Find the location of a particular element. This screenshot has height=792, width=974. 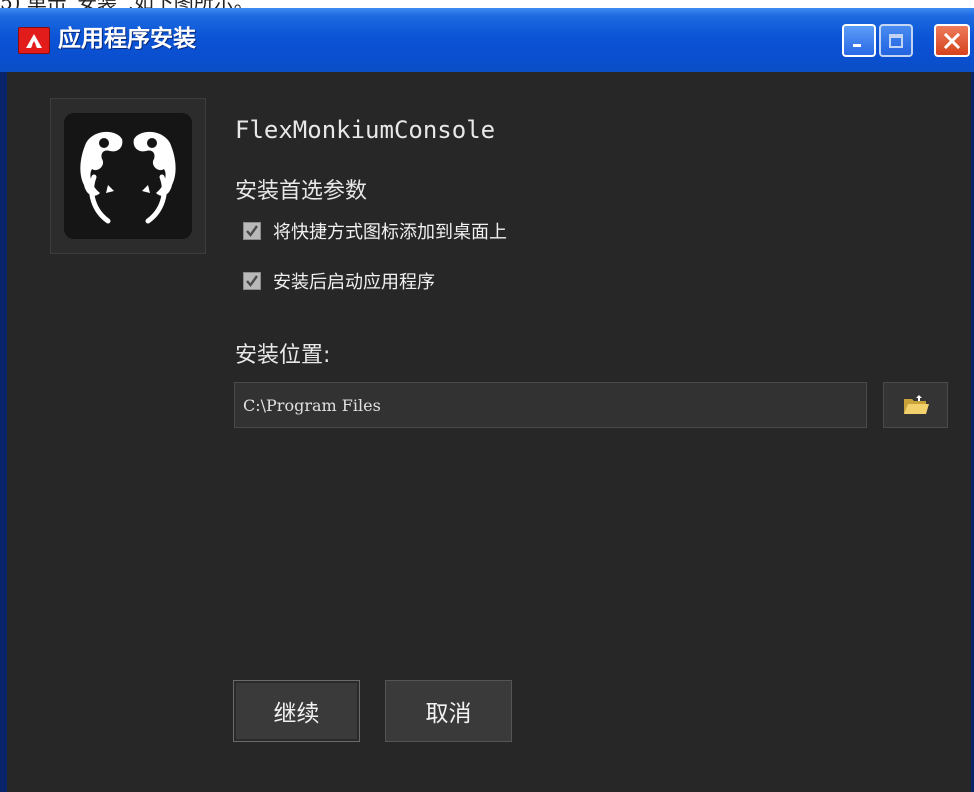

continue-button: 继续 is located at coordinates (296, 711).